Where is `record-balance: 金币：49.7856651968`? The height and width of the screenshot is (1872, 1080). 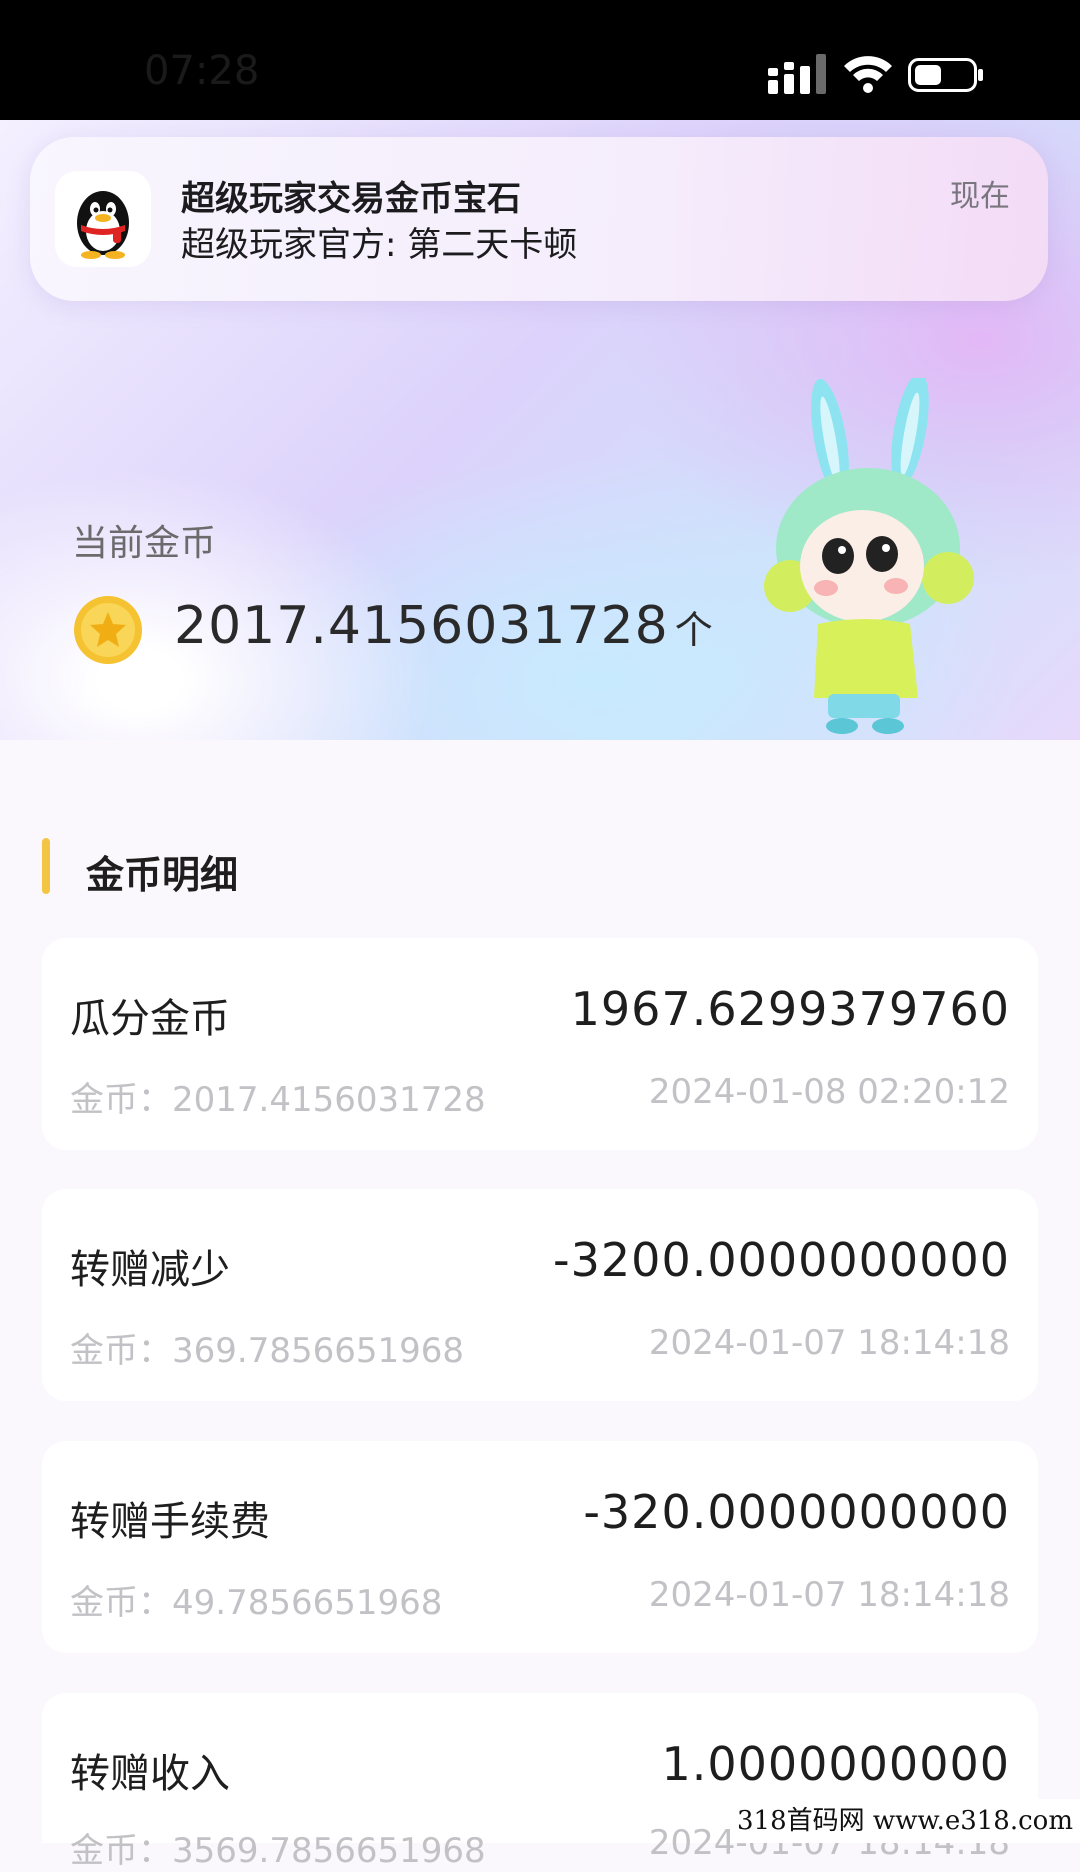 record-balance: 金币：49.7856651968 is located at coordinates (256, 1599).